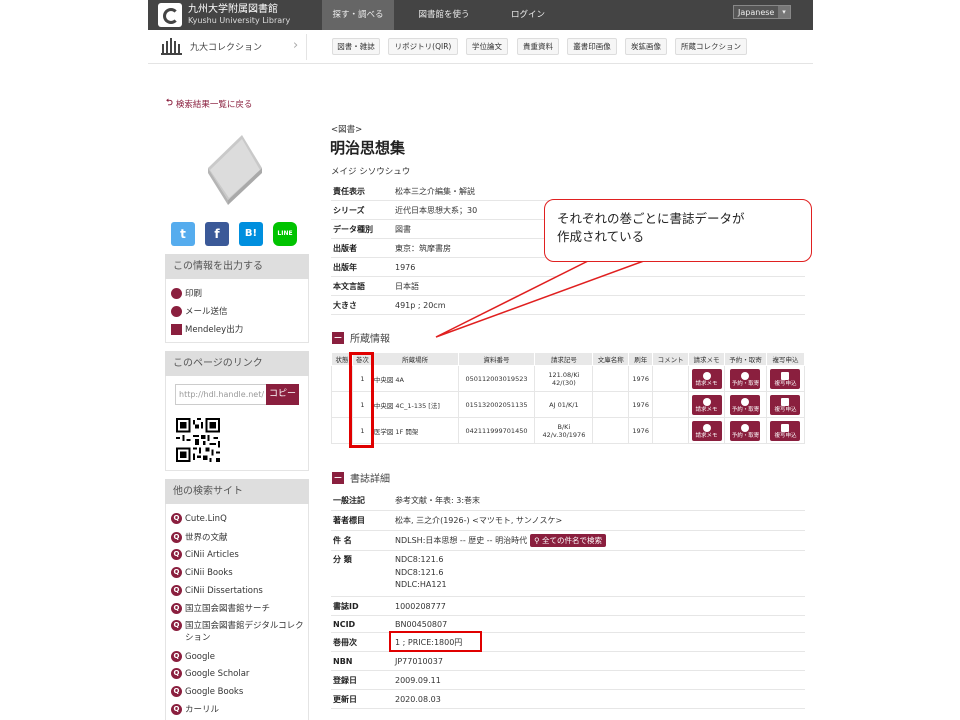  I want to click on record-title: 明治思想集, so click(368, 148).